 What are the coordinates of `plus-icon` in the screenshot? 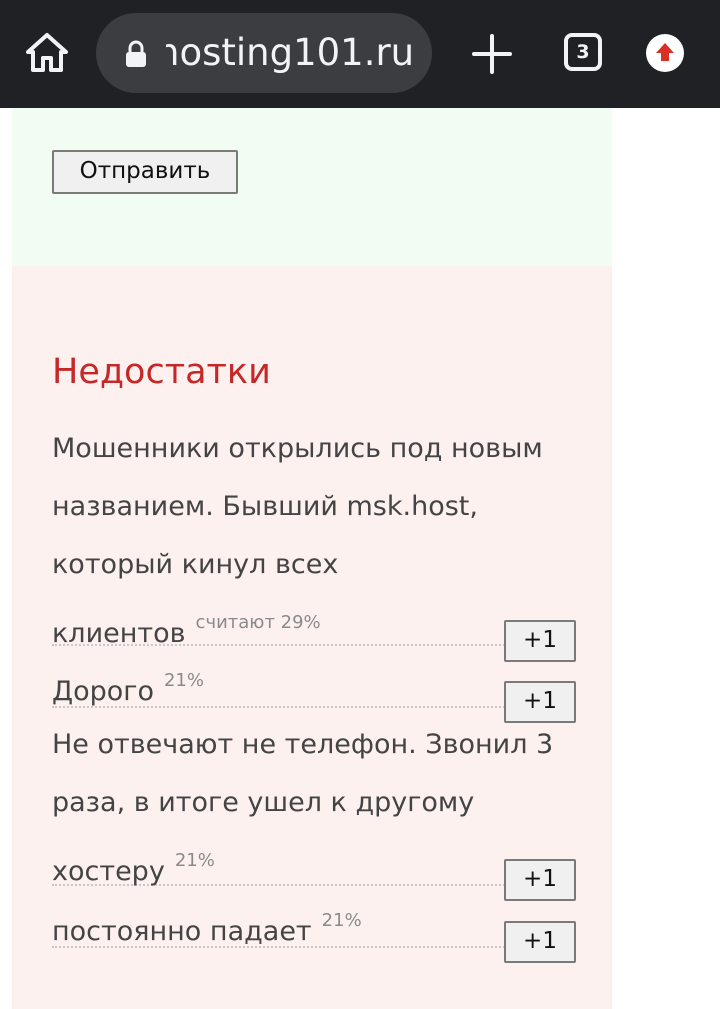 It's located at (492, 54).